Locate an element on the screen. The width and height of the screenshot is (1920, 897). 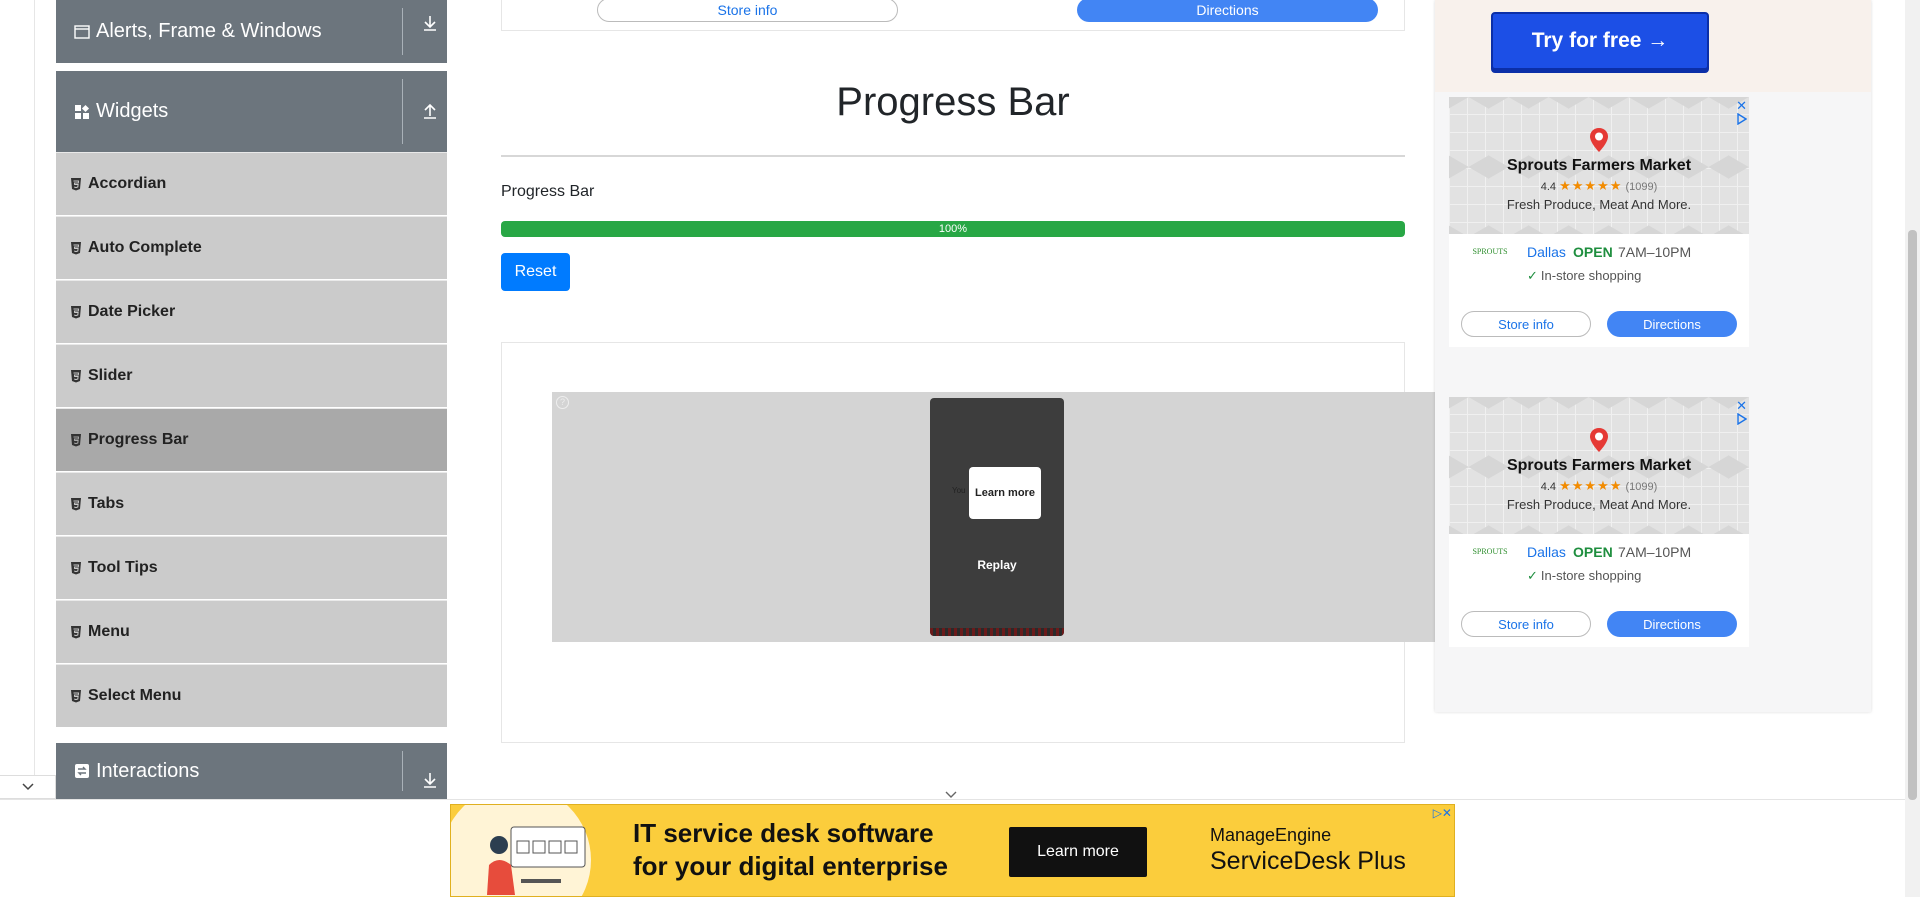
try-banner: Try for free → is located at coordinates (1653, 46).